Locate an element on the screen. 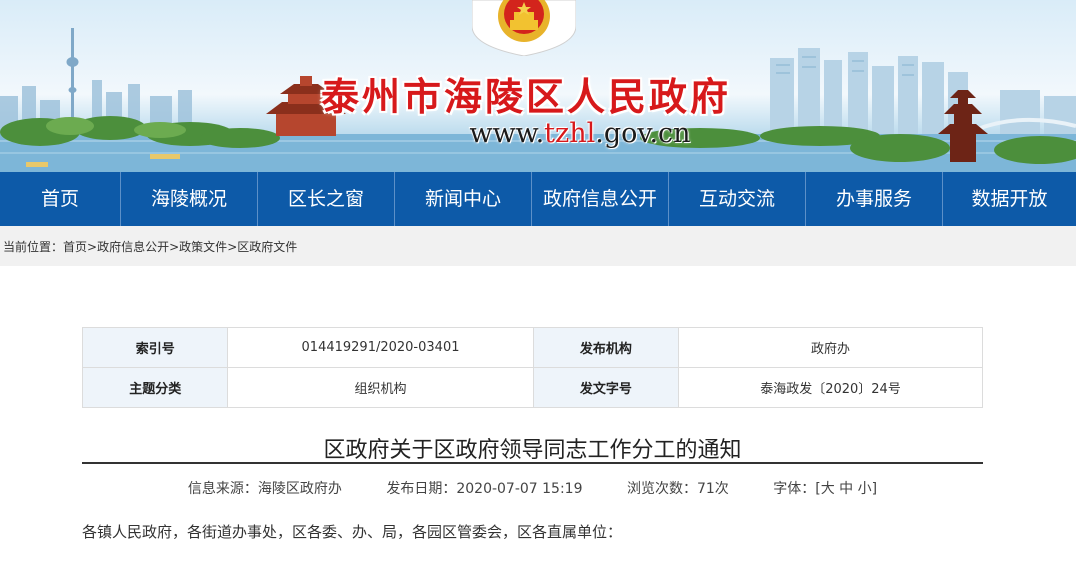  nav-item-mayor: 区长之窗 is located at coordinates (326, 199).